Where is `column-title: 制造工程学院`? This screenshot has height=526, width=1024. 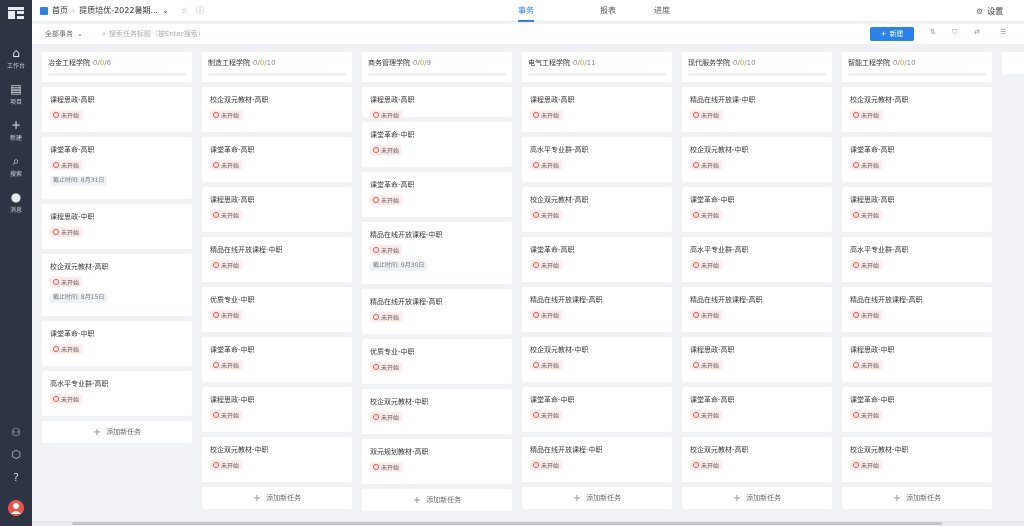 column-title: 制造工程学院 is located at coordinates (229, 63).